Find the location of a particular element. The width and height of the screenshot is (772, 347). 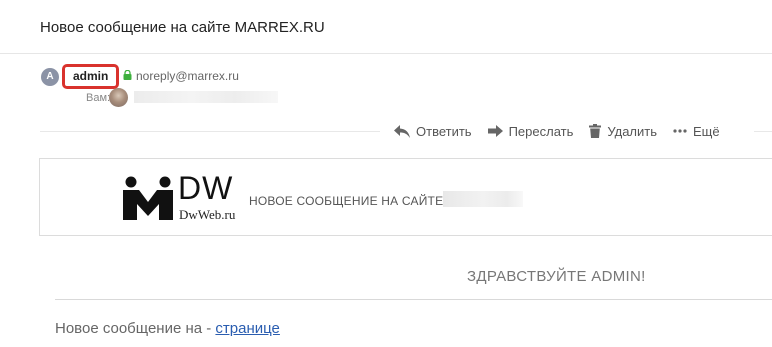

delete-button: Удалить is located at coordinates (623, 131).